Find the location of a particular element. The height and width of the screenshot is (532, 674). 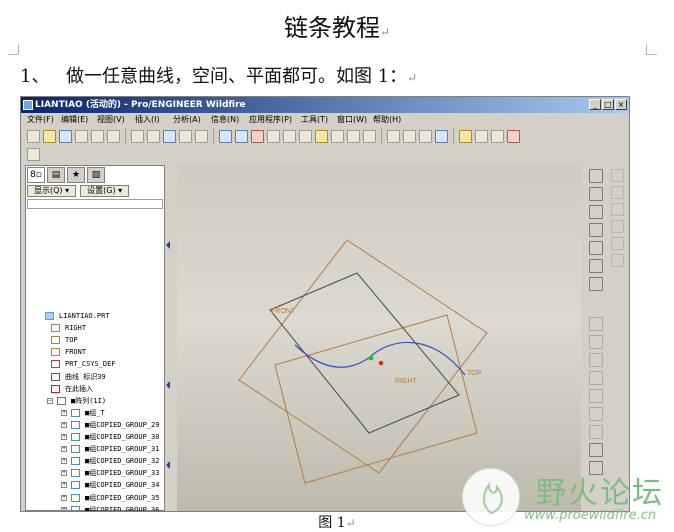

undo-icon is located at coordinates (137, 136).